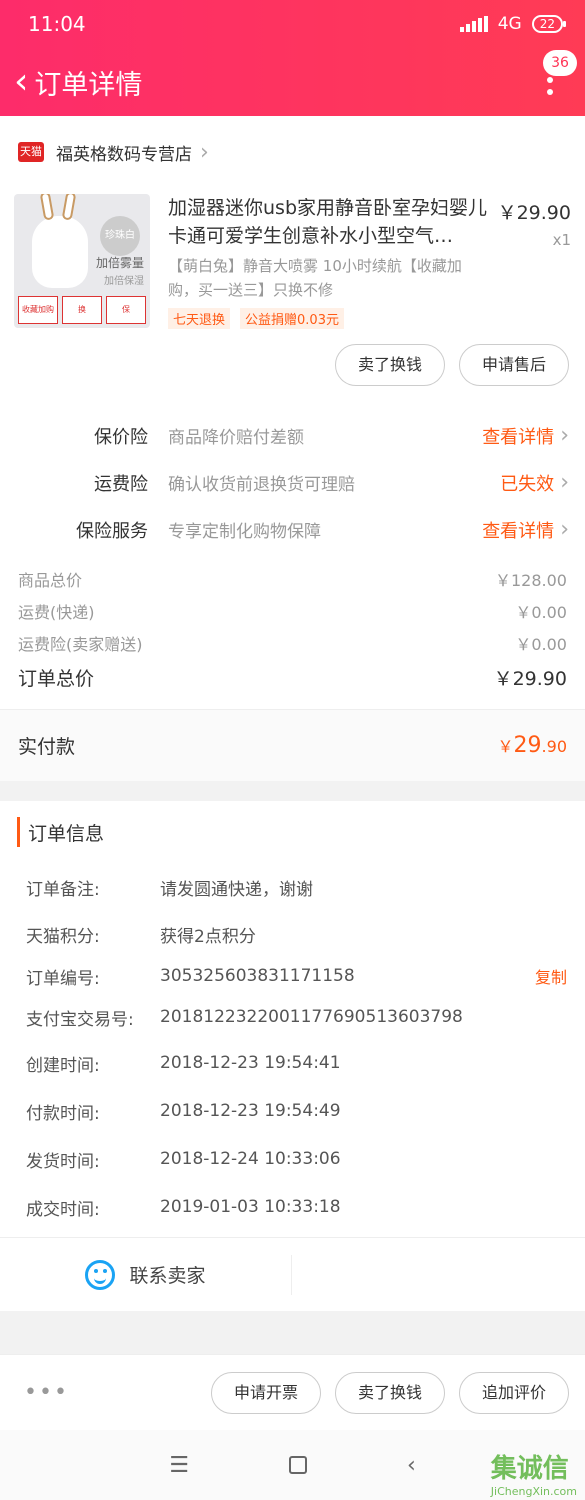  Describe the element at coordinates (473, 24) in the screenshot. I see `signal-icon` at that location.